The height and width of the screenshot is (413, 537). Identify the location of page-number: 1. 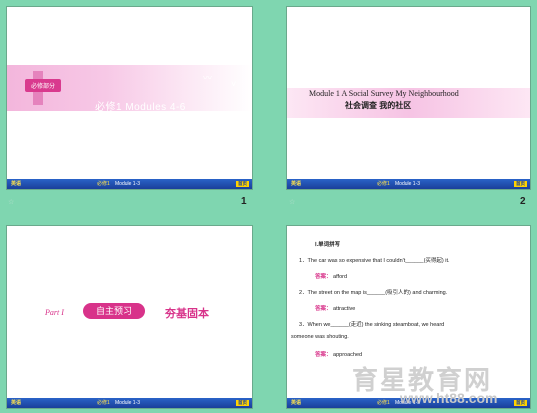
(244, 201).